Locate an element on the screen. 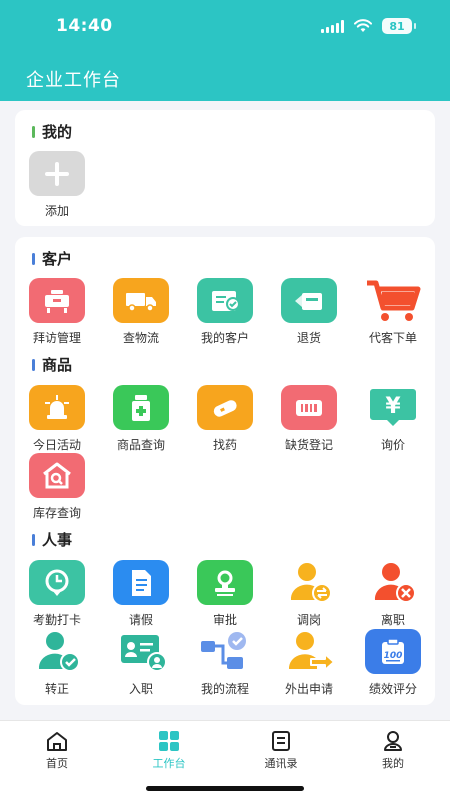 The image size is (450, 800). tile-today-activity: 今日活动 is located at coordinates (57, 419).